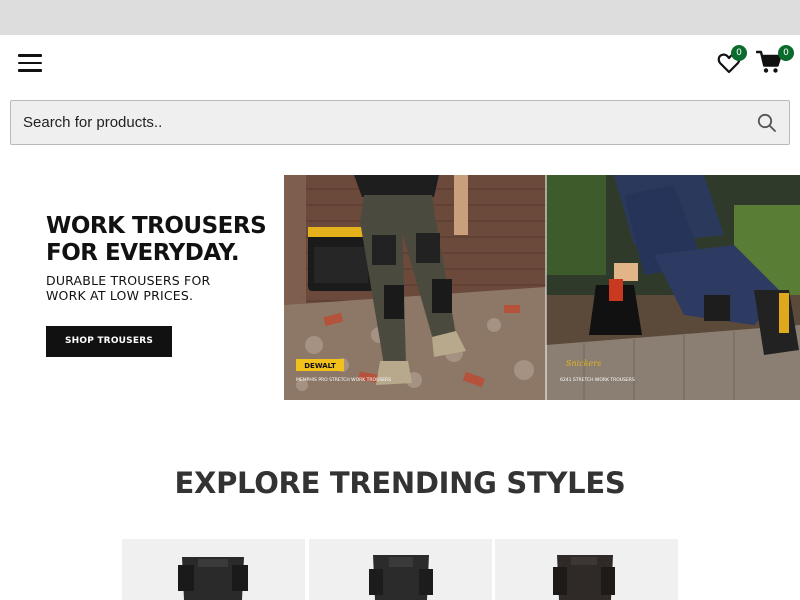 This screenshot has height=600, width=800. I want to click on search-input, so click(376, 122).